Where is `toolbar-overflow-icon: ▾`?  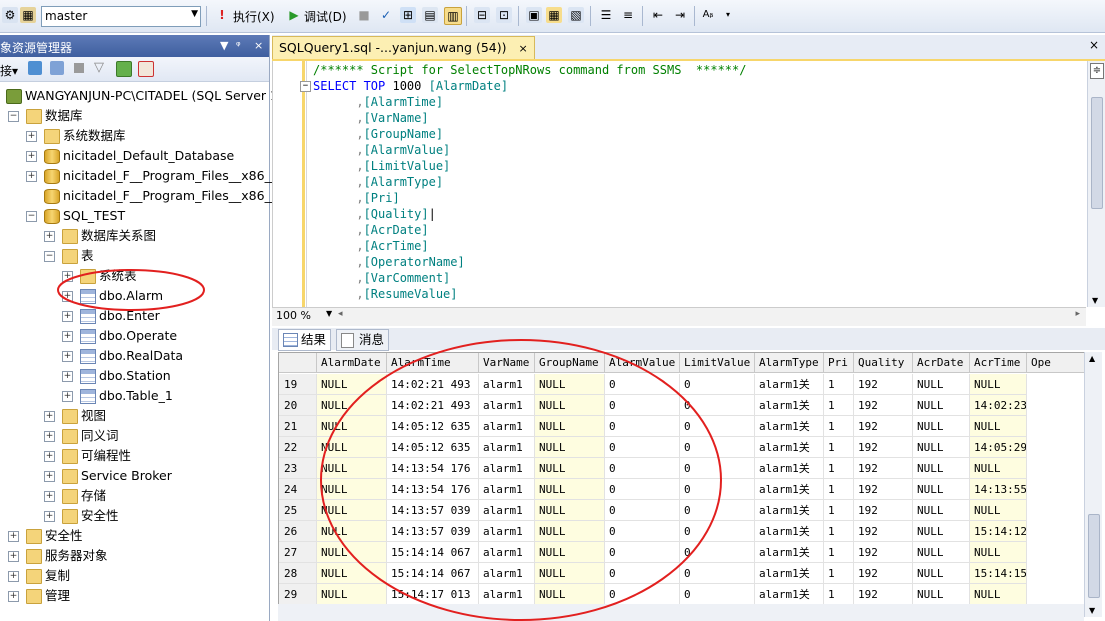 toolbar-overflow-icon: ▾ is located at coordinates (728, 15).